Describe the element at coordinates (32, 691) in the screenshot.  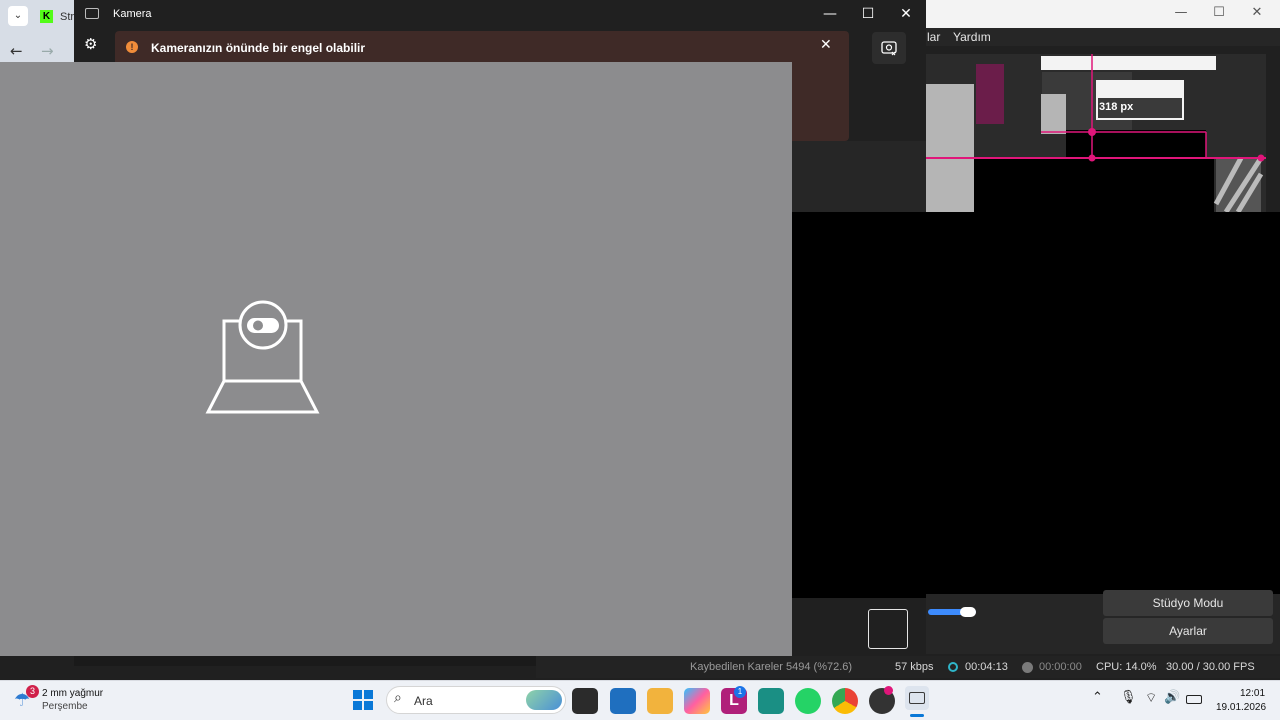
I see `weather-badge: 3` at that location.